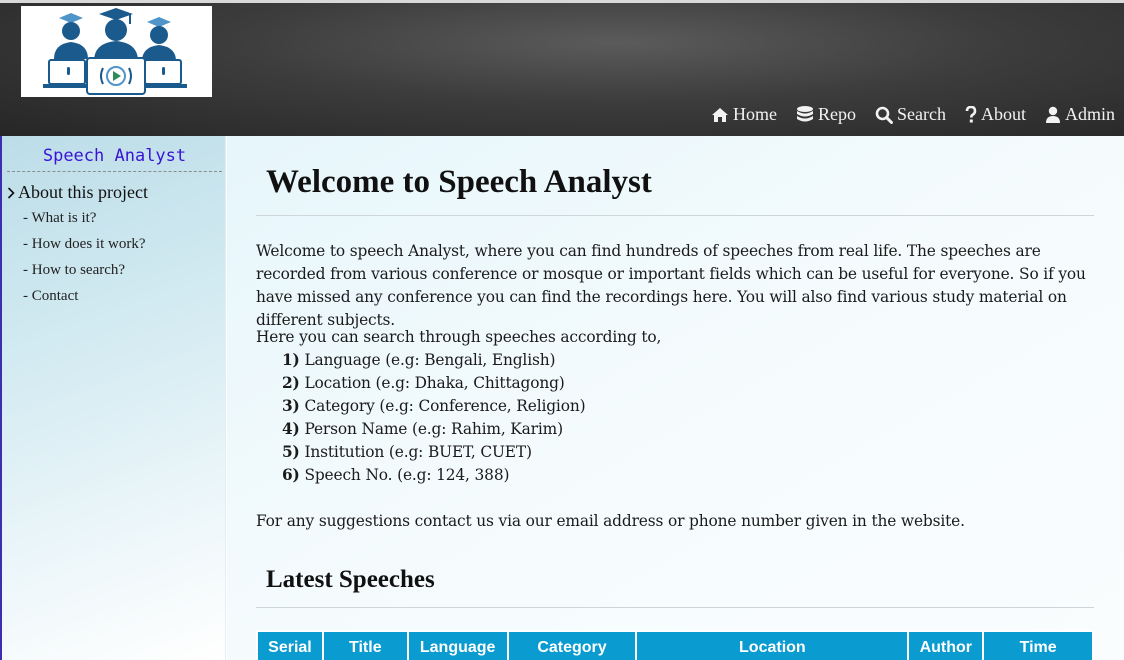 The image size is (1124, 660). I want to click on sidebar-section-label: About this project, so click(83, 192).